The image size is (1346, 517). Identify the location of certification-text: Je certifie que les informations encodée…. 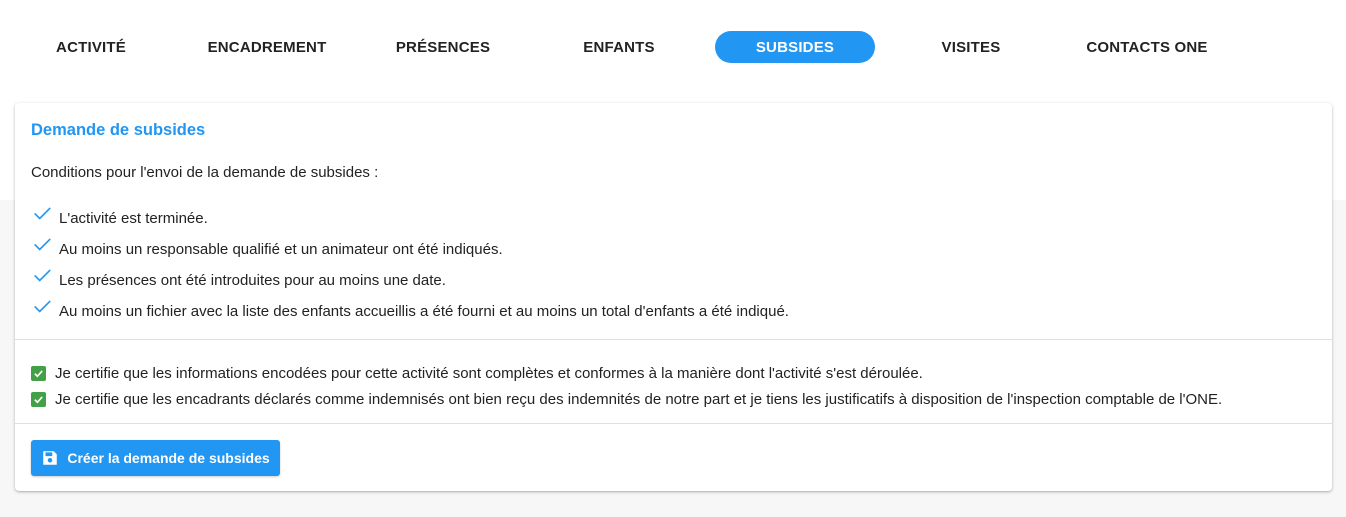
(489, 373).